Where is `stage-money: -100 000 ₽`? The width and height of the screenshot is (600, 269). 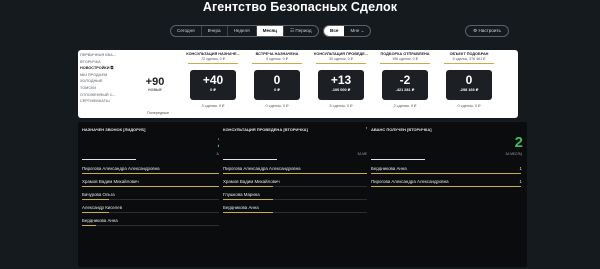
stage-money: -100 000 ₽ is located at coordinates (341, 90).